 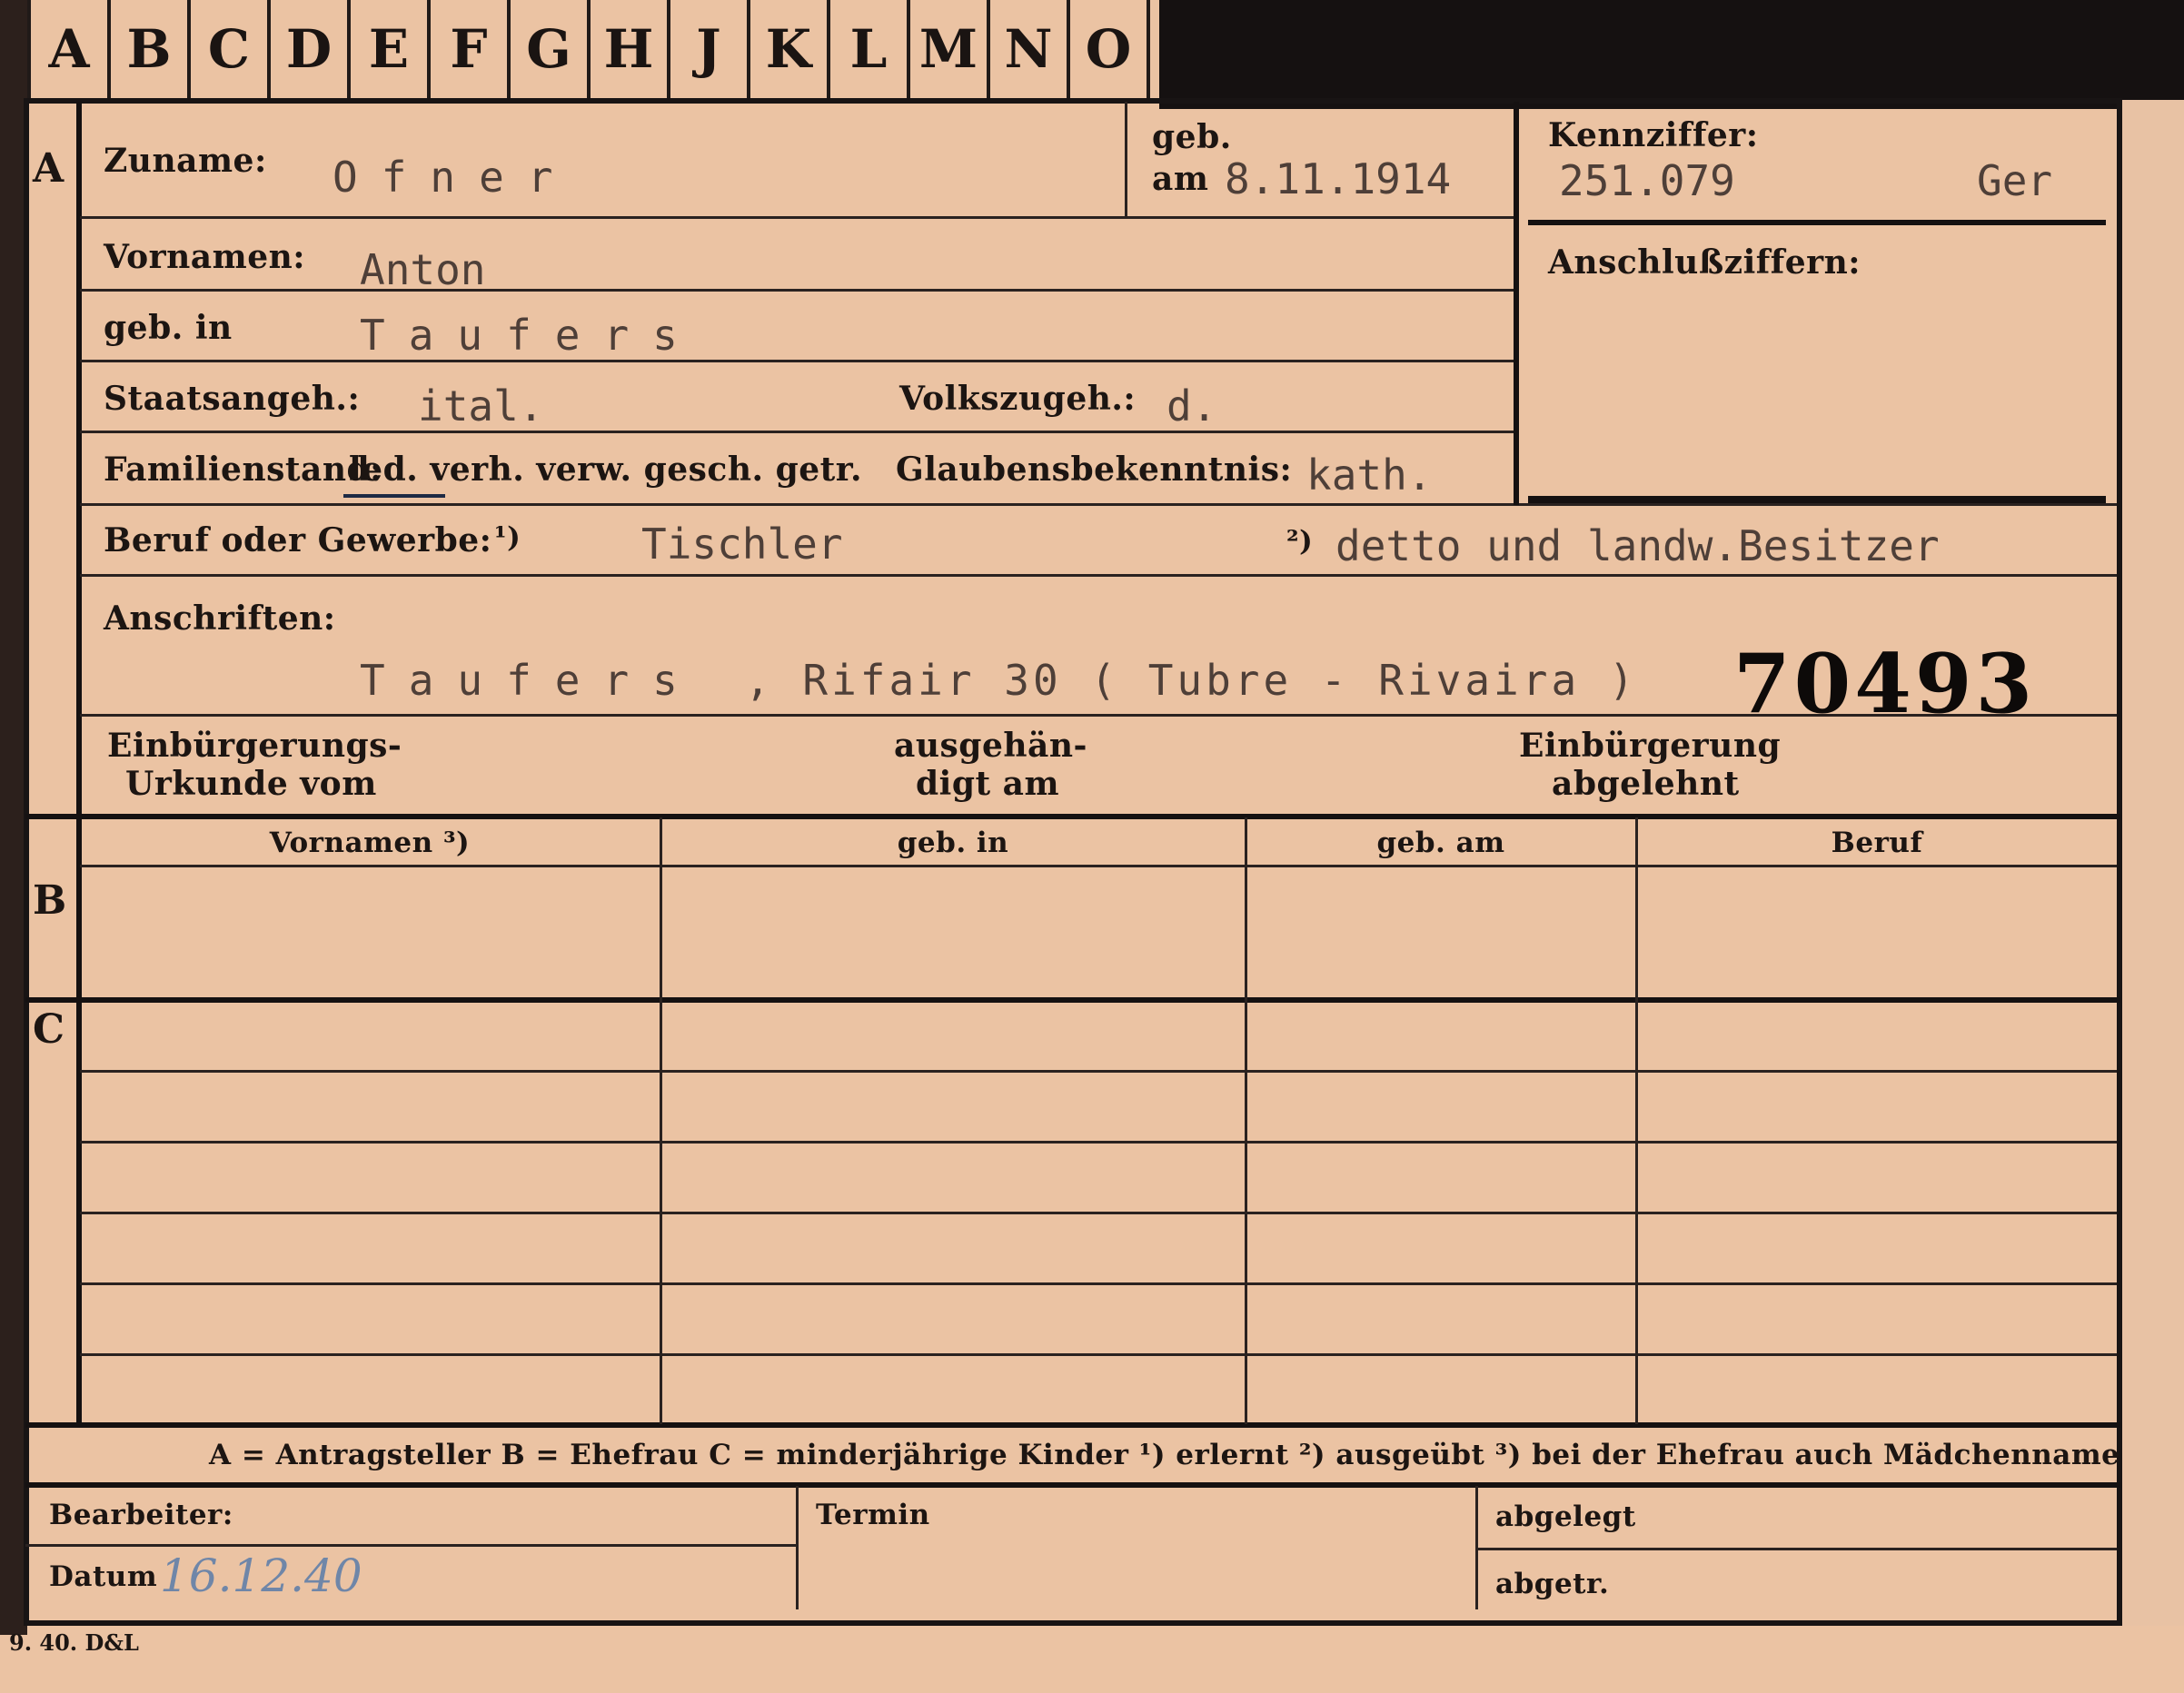 What do you see at coordinates (104, 1576) in the screenshot?
I see `datum-label: Datum` at bounding box center [104, 1576].